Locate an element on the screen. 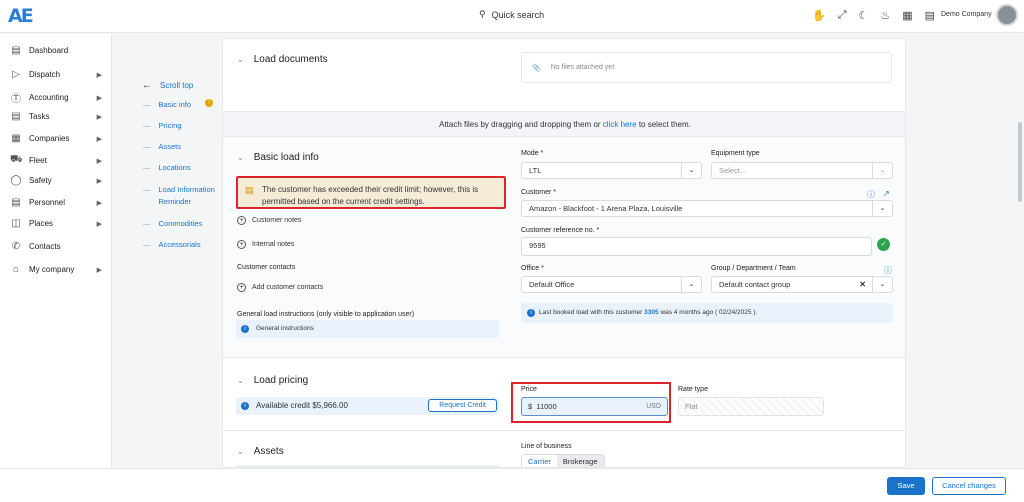  arrow-left-icon: ← is located at coordinates (147, 85).